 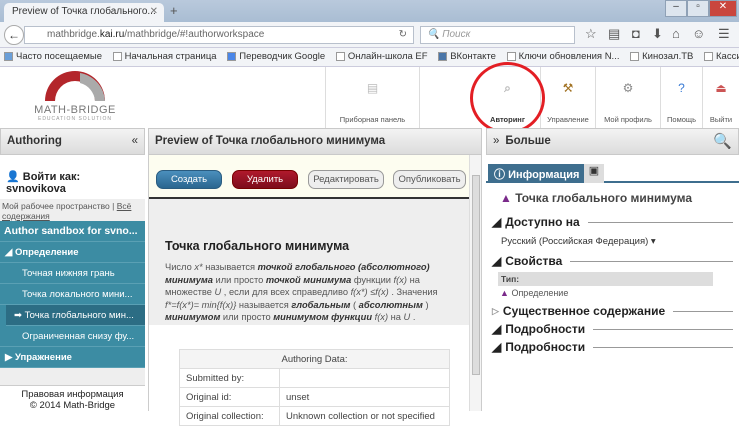 I want to click on browser-tab: Preview of Точка глобального... ✕, so click(x=84, y=12).